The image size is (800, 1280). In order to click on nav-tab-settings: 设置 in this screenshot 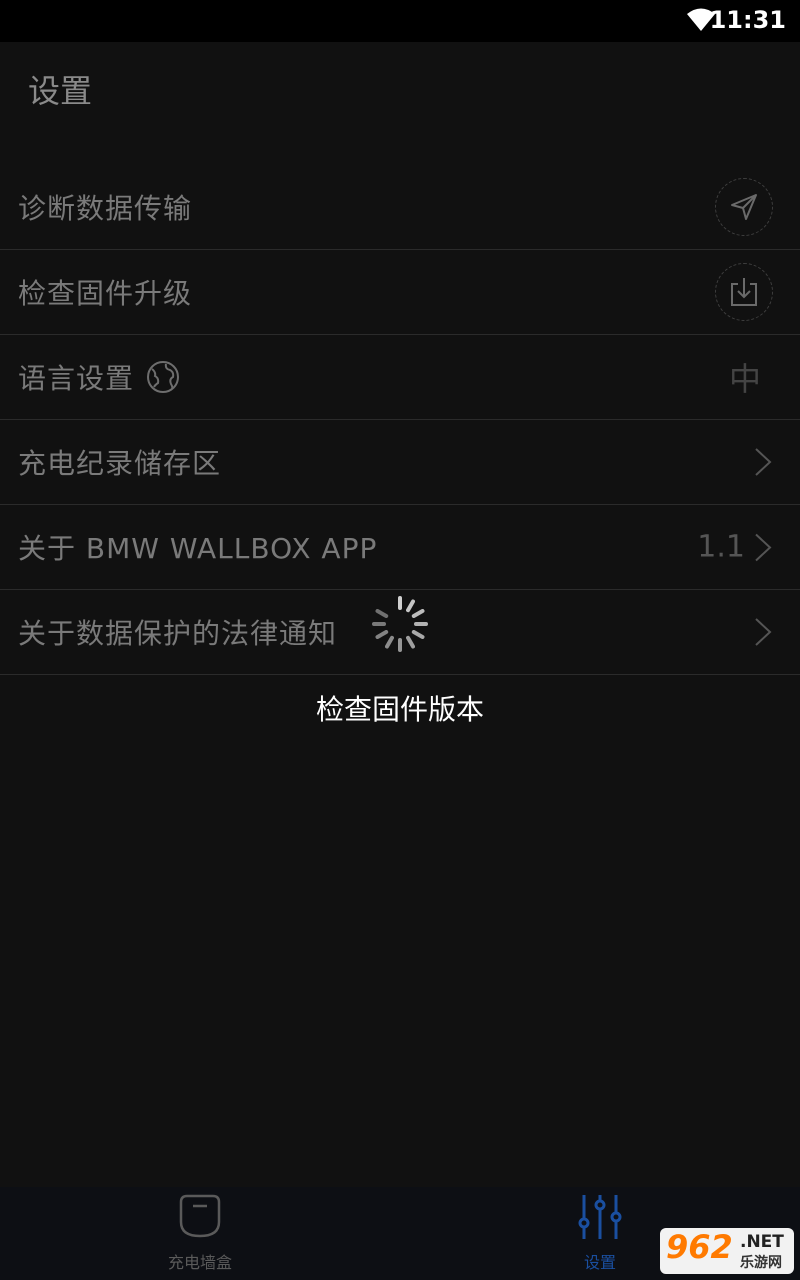, I will do `click(600, 1233)`.